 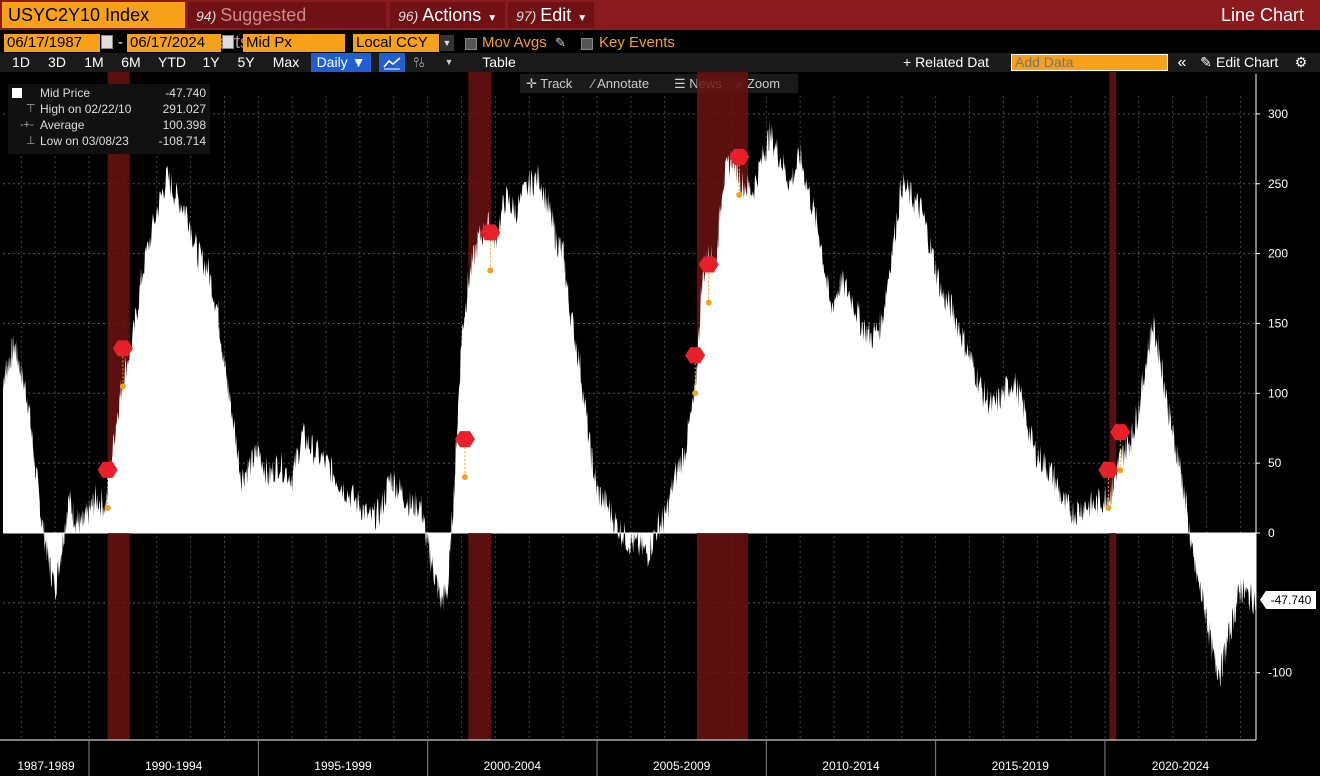 I want to click on y-tick-label: 50, so click(x=1275, y=463).